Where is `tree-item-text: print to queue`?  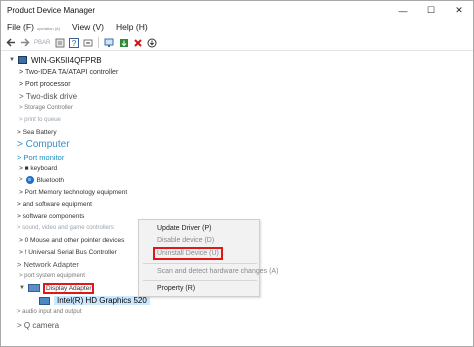
tree-item-text: print to queue is located at coordinates (42, 120).